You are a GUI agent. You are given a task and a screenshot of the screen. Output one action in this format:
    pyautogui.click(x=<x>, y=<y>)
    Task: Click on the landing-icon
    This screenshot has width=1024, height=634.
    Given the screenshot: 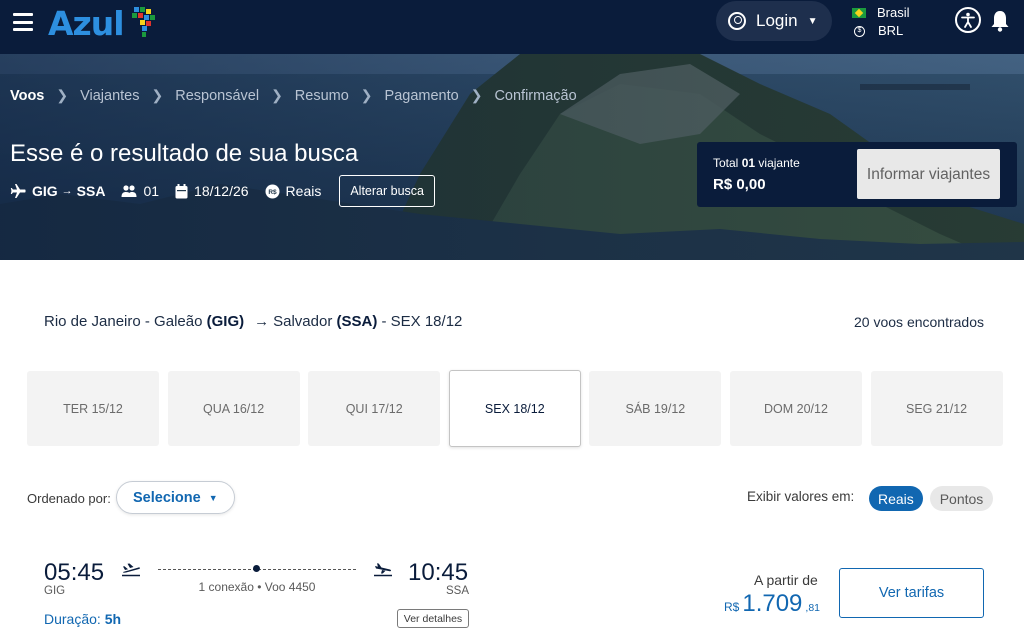 What is the action you would take?
    pyautogui.click(x=383, y=570)
    